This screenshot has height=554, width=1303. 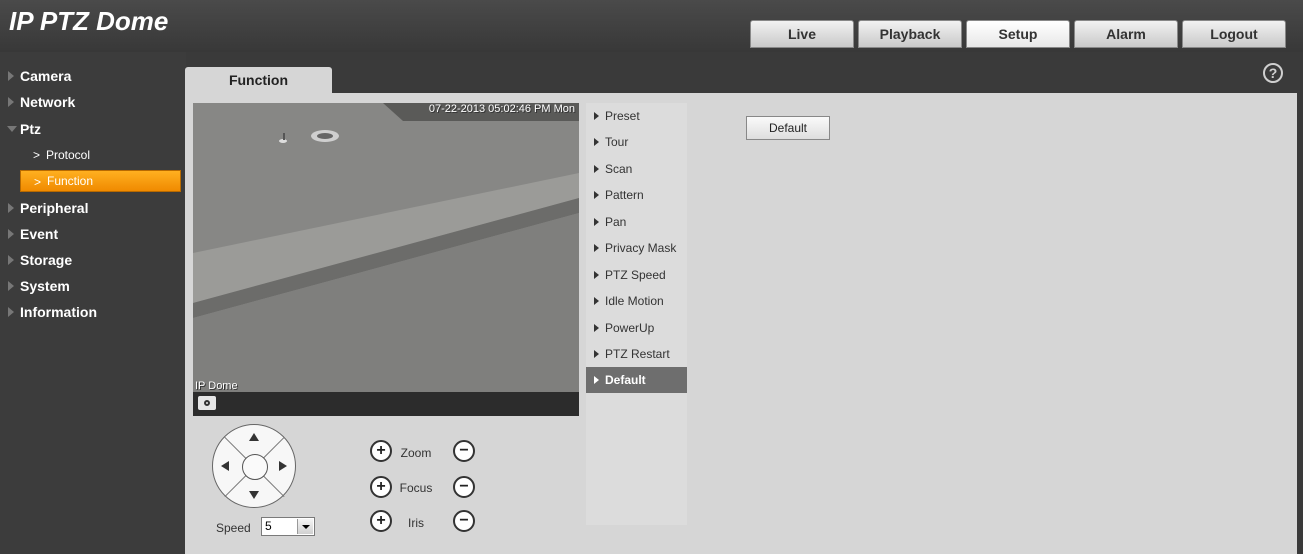 I want to click on sidebar-item-network: Network, so click(x=42, y=102).